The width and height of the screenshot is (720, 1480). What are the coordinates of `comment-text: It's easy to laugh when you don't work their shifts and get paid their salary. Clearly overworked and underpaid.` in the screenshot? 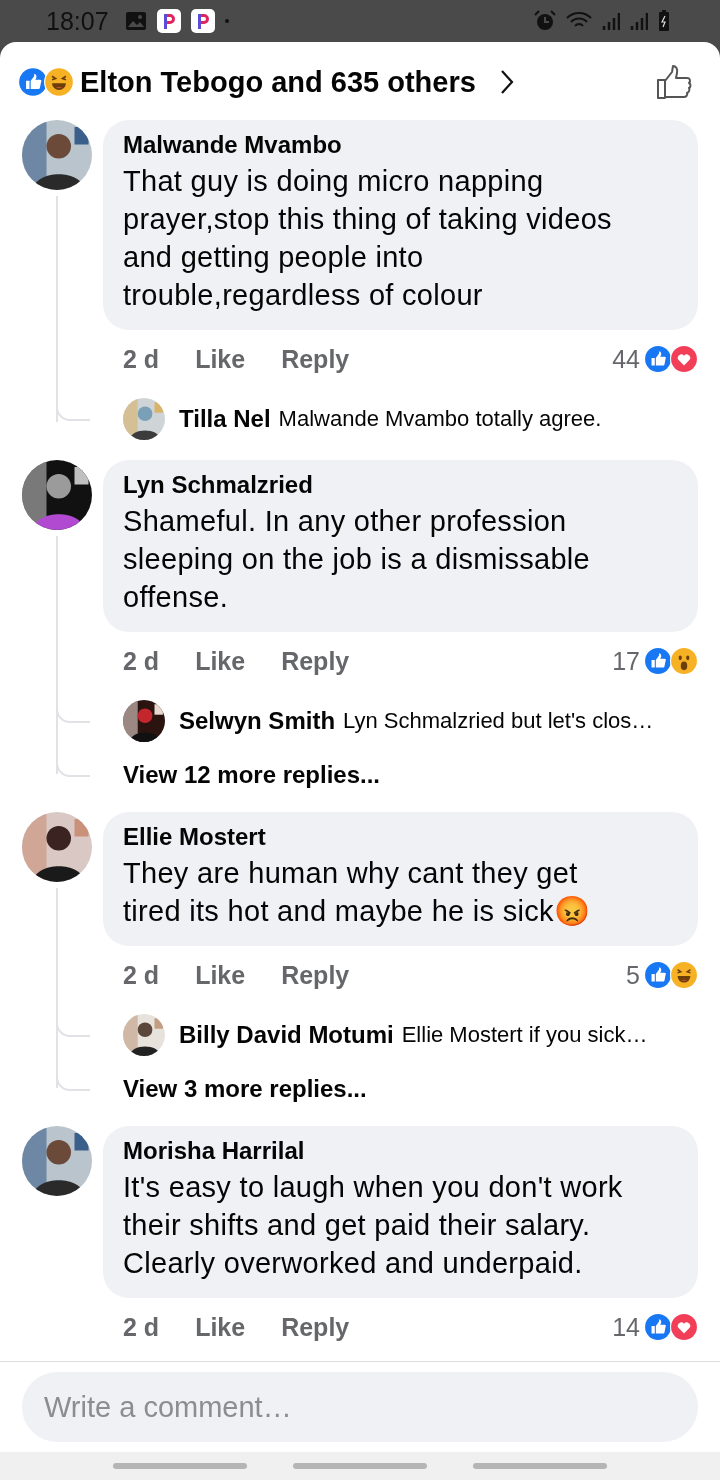 It's located at (373, 1225).